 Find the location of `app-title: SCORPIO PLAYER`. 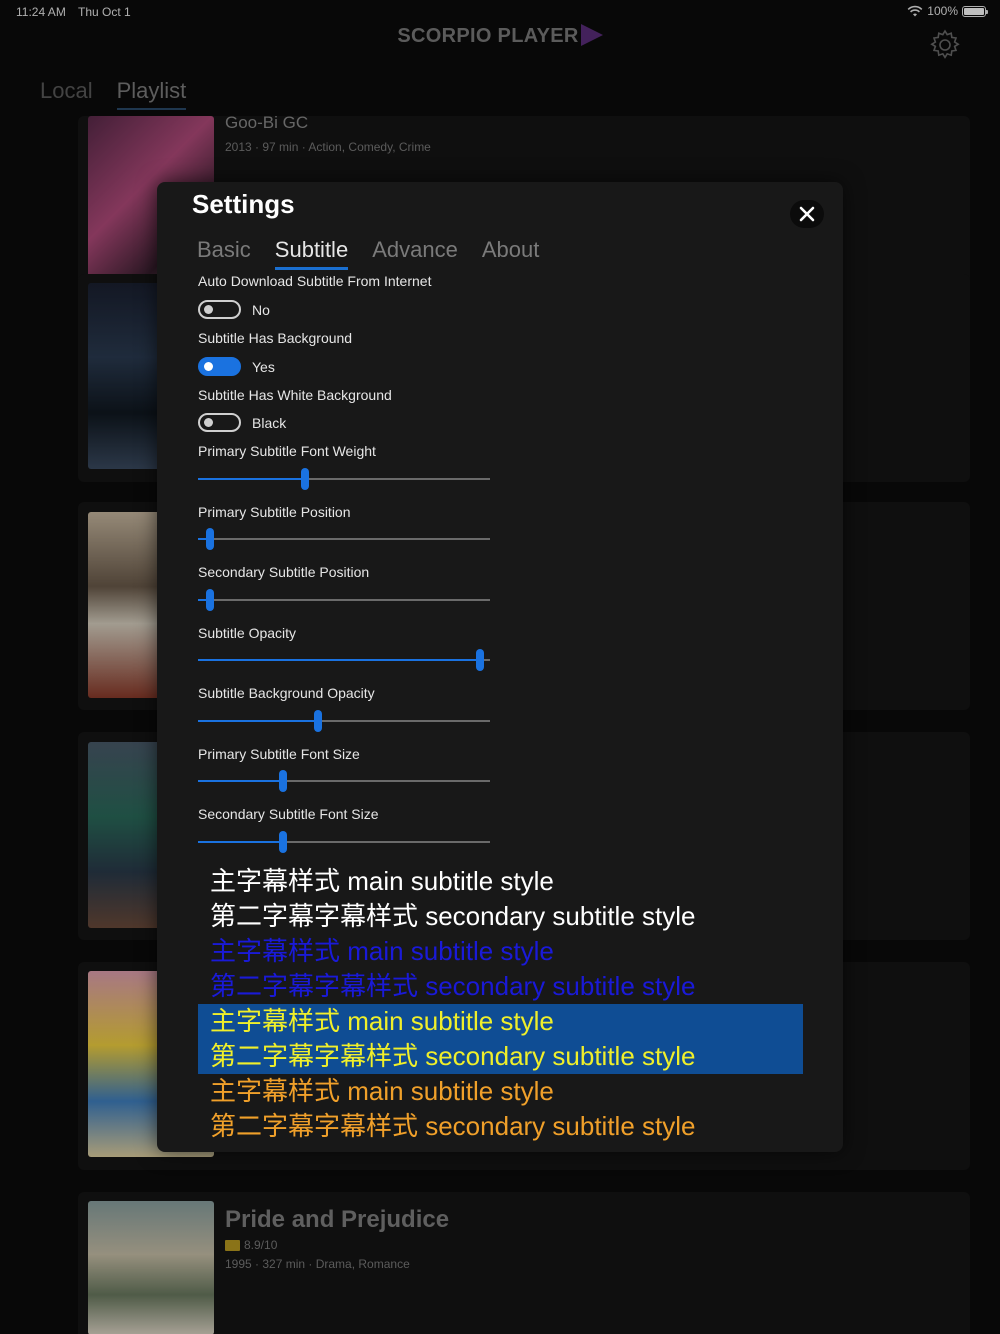

app-title: SCORPIO PLAYER is located at coordinates (500, 36).